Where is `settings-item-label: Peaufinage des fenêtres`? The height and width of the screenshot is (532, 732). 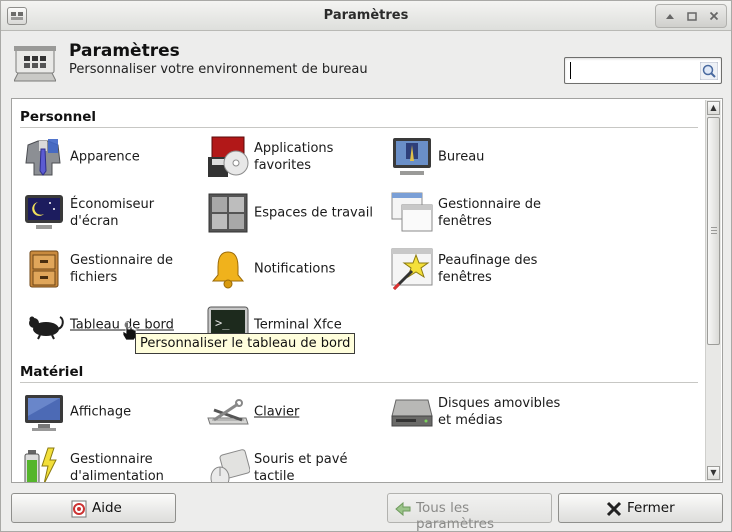
settings-item-label: Peaufinage des fenêtres is located at coordinates (488, 269).